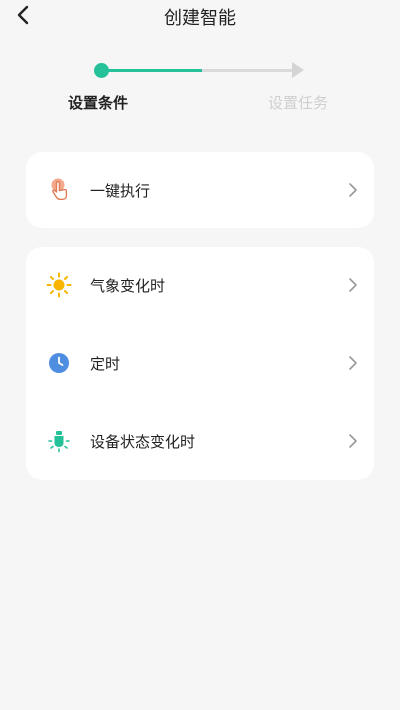  Describe the element at coordinates (101, 70) in the screenshot. I see `step-current-dot` at that location.